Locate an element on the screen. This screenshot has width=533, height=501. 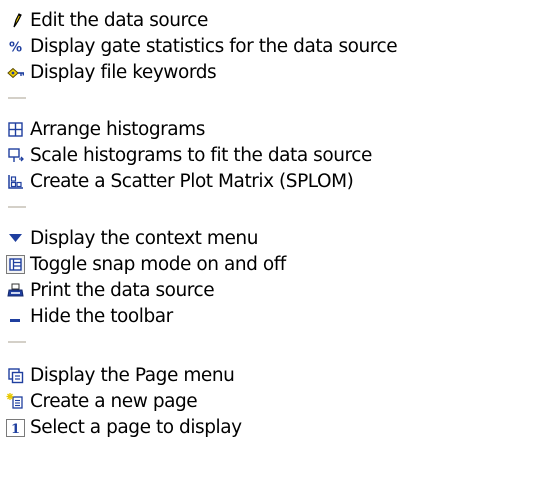
page-number-icon: 1 is located at coordinates (15, 427).